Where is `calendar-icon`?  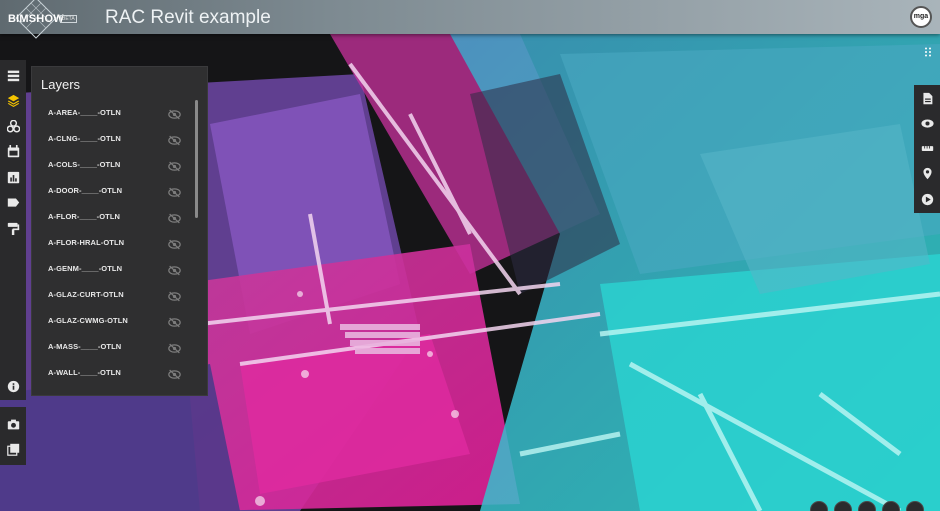
calendar-icon is located at coordinates (13, 150).